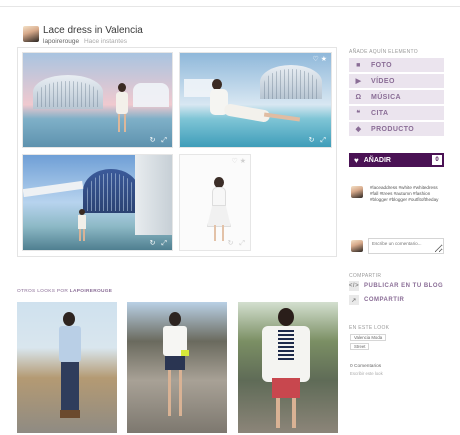  What do you see at coordinates (105, 41) in the screenshot?
I see `post-time: Hace instantes` at bounding box center [105, 41].